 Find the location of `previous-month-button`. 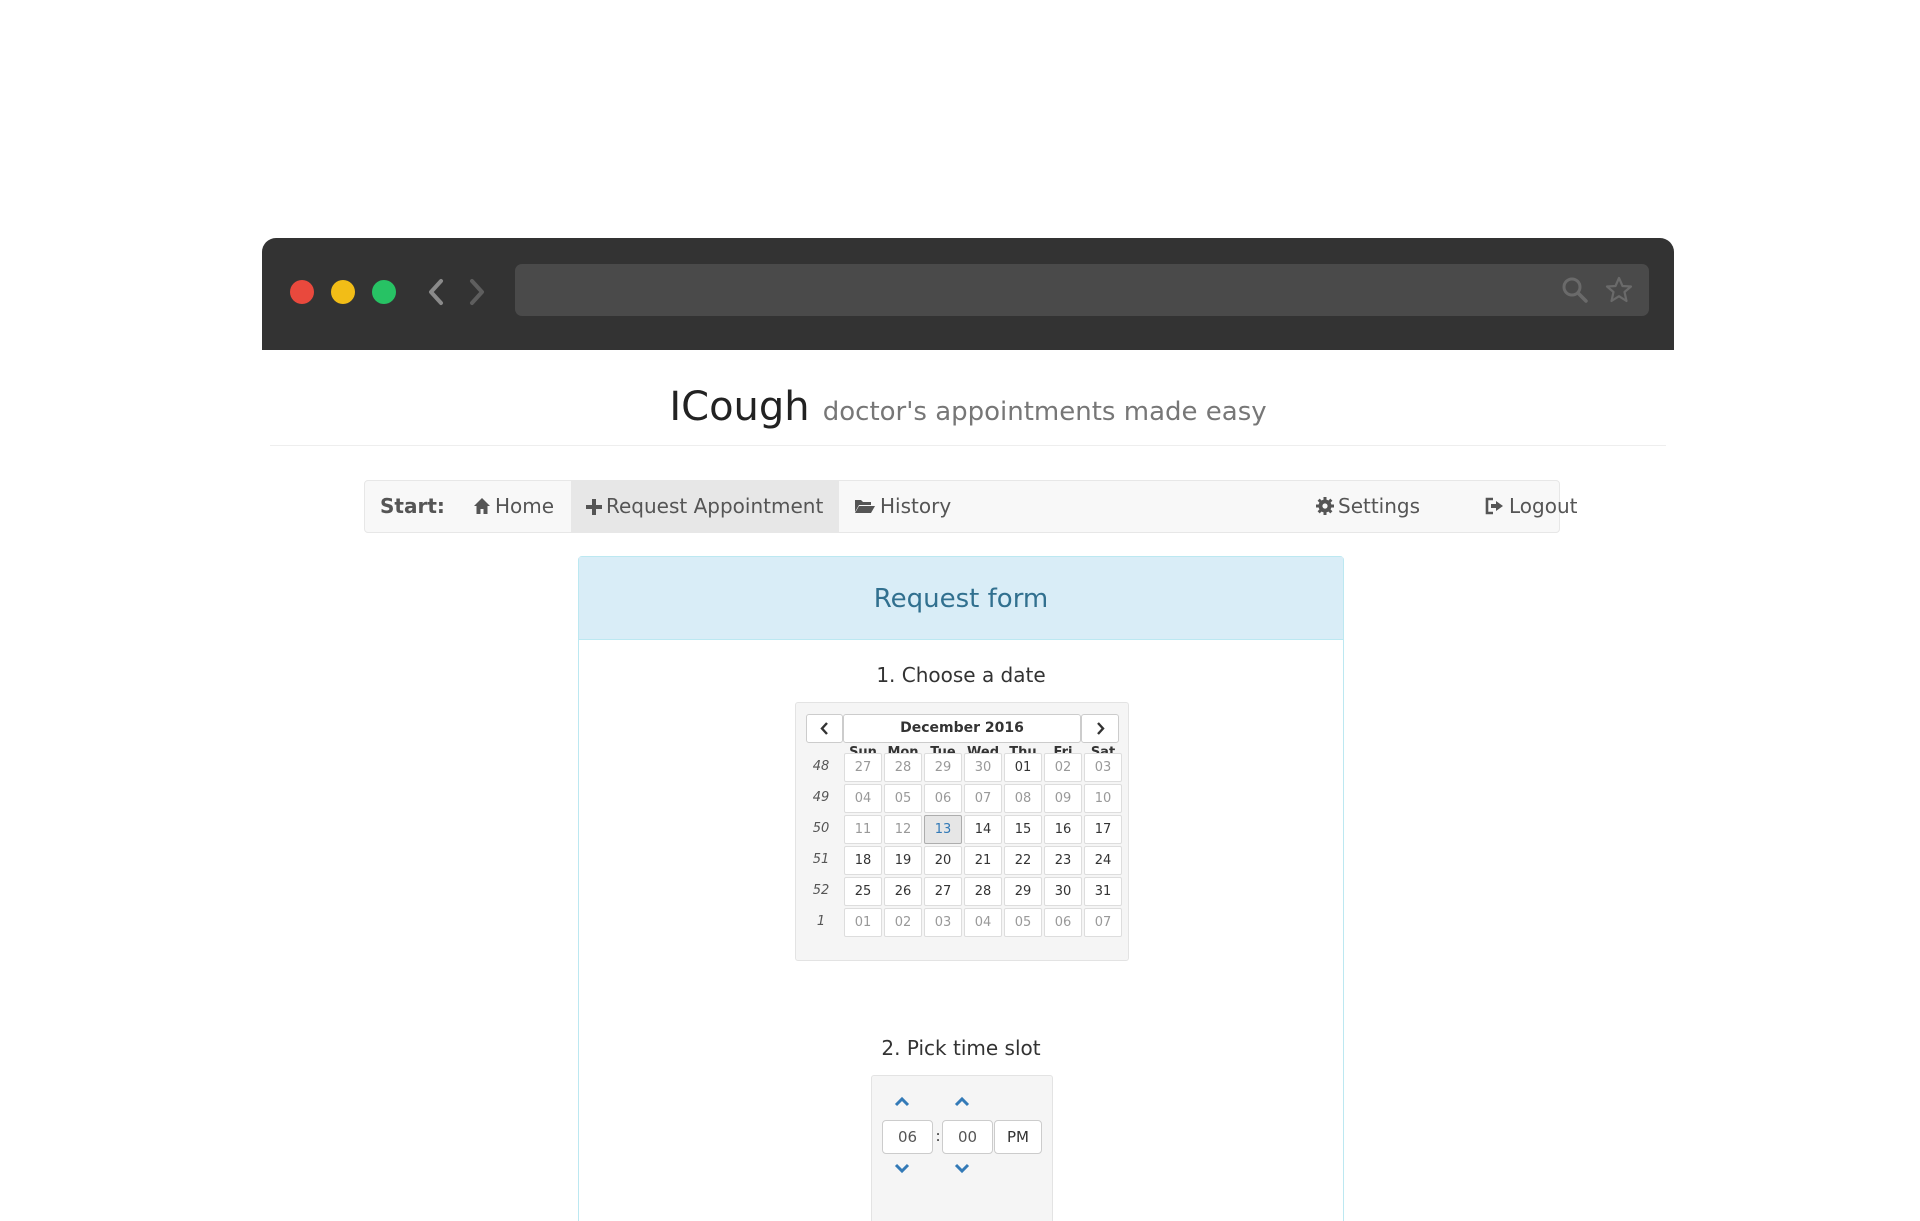

previous-month-button is located at coordinates (824, 728).